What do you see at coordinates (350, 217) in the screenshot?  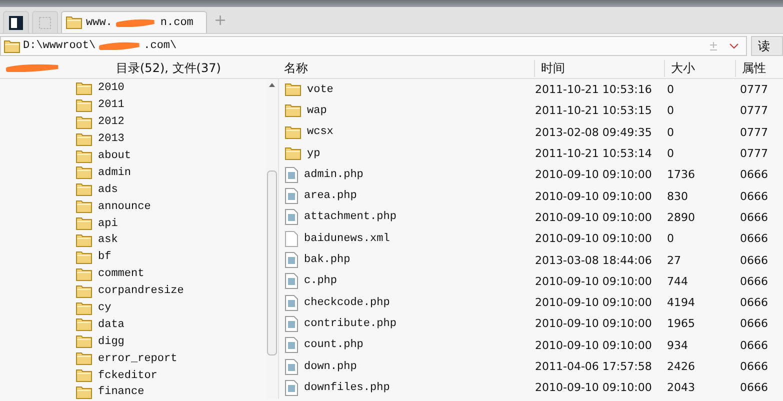 I see `file-name: attachment.php` at bounding box center [350, 217].